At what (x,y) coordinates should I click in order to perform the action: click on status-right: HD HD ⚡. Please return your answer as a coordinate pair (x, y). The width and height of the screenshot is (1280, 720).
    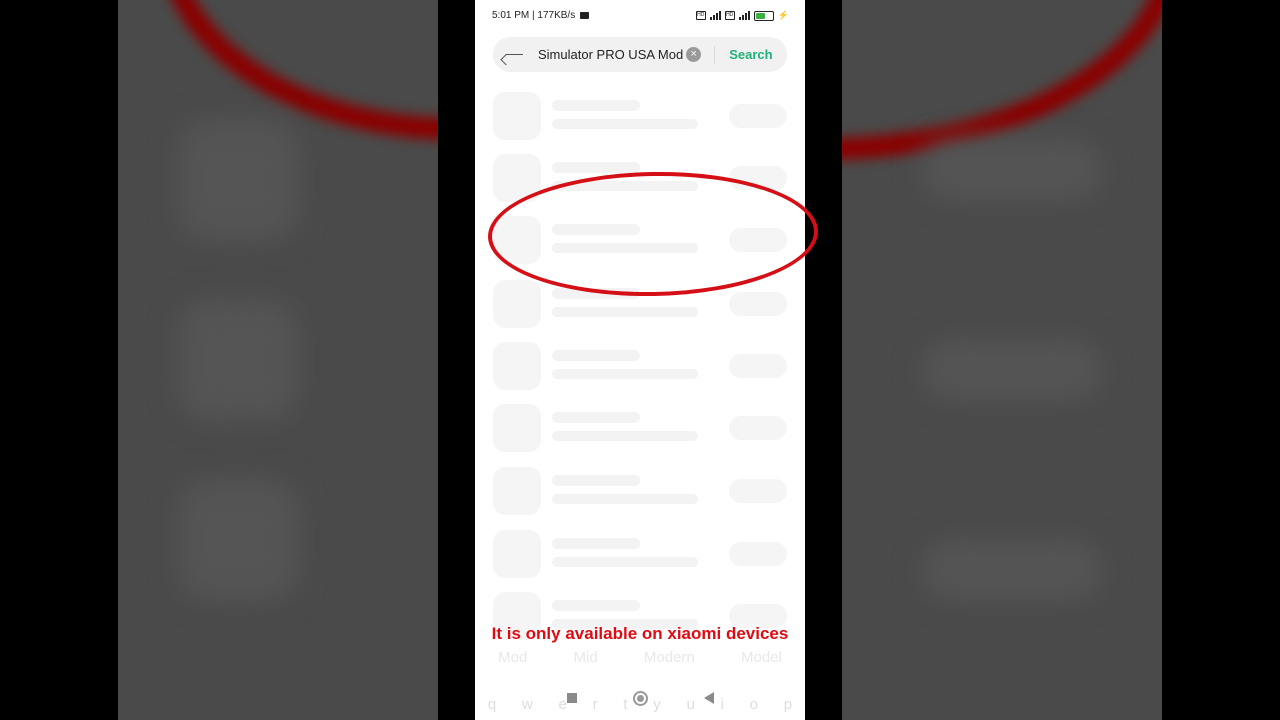
    Looking at the image, I should click on (742, 15).